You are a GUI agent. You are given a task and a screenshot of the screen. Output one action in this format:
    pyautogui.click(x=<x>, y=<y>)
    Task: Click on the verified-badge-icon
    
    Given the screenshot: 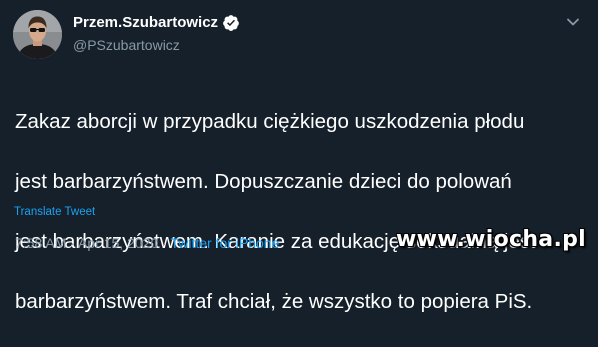 What is the action you would take?
    pyautogui.click(x=231, y=23)
    